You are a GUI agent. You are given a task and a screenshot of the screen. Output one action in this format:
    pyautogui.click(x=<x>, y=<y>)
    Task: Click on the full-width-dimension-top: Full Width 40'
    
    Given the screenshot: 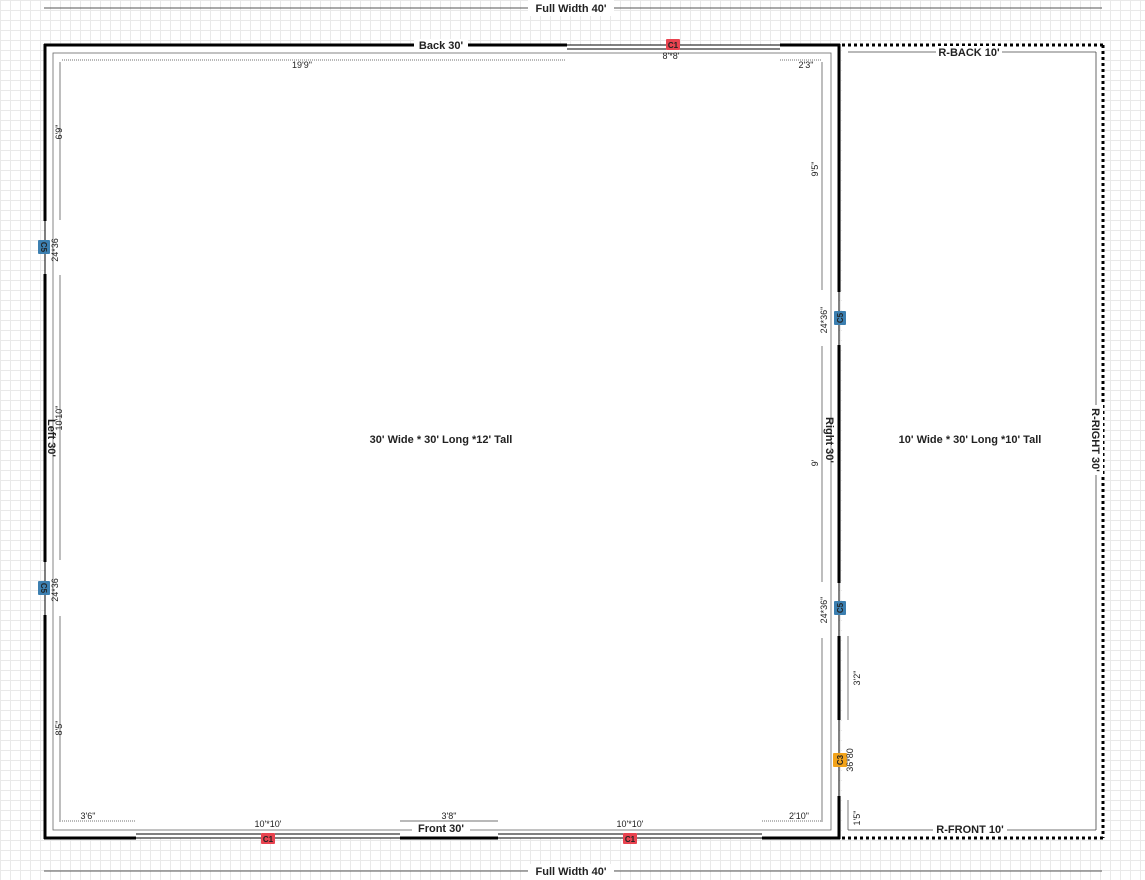 What is the action you would take?
    pyautogui.click(x=573, y=8)
    